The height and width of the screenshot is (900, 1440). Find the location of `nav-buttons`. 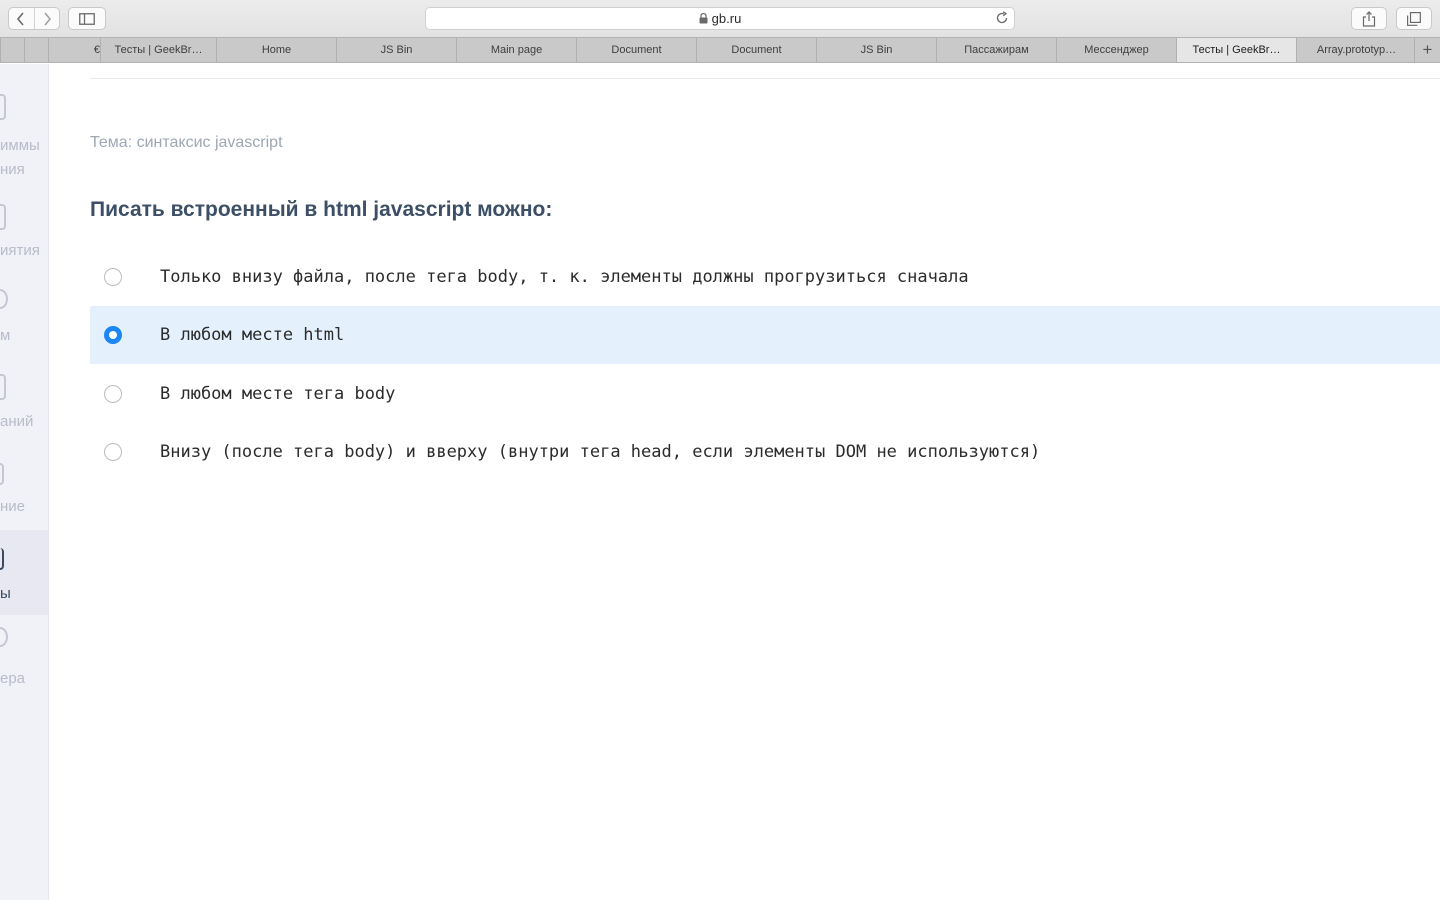

nav-buttons is located at coordinates (34, 18).